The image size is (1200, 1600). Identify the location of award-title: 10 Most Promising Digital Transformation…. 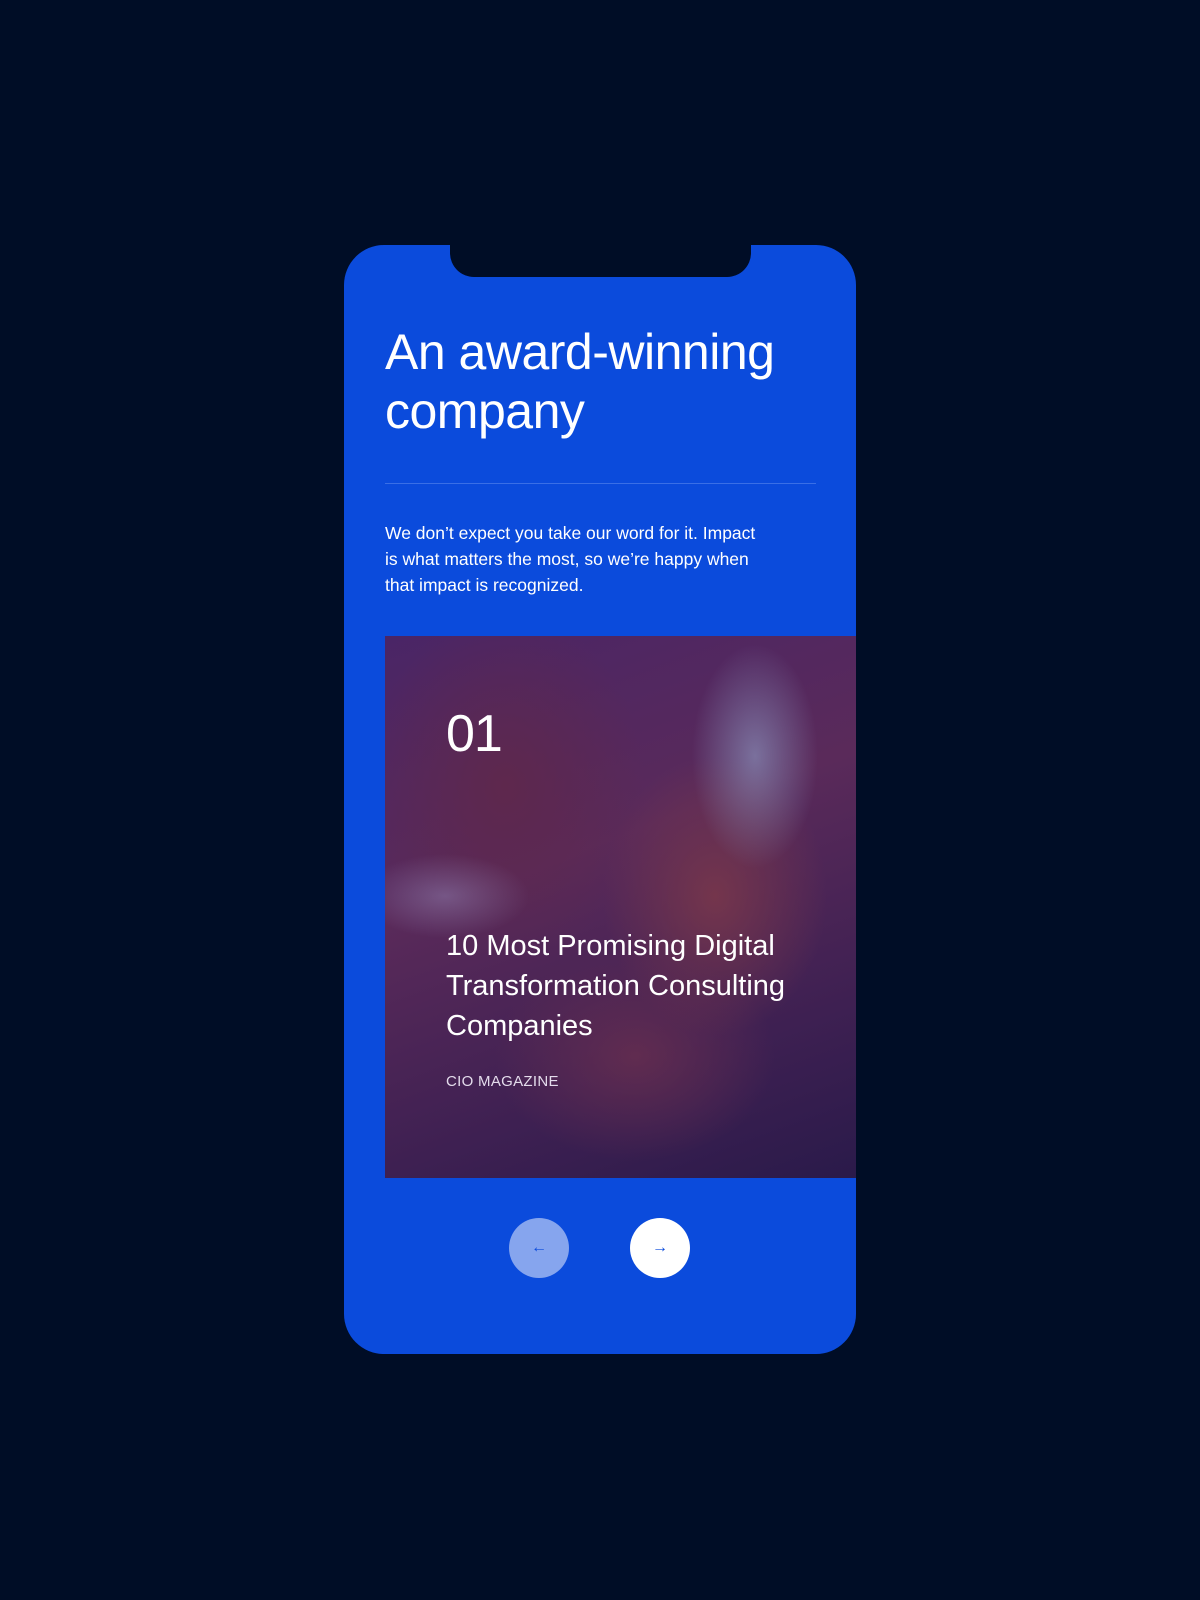
(616, 986).